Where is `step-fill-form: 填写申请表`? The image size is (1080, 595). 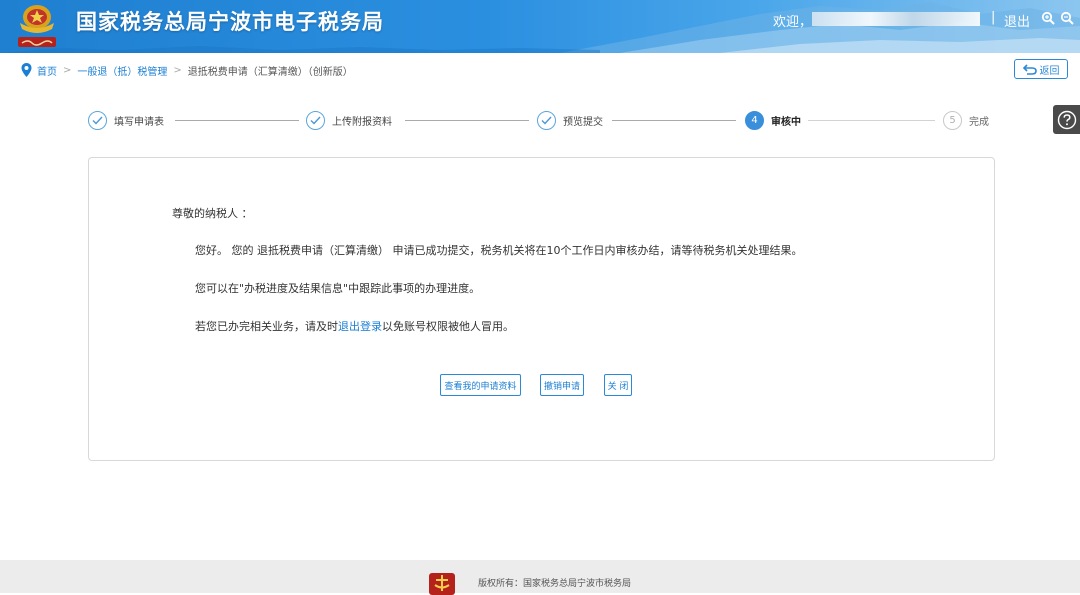 step-fill-form: 填写申请表 is located at coordinates (126, 120).